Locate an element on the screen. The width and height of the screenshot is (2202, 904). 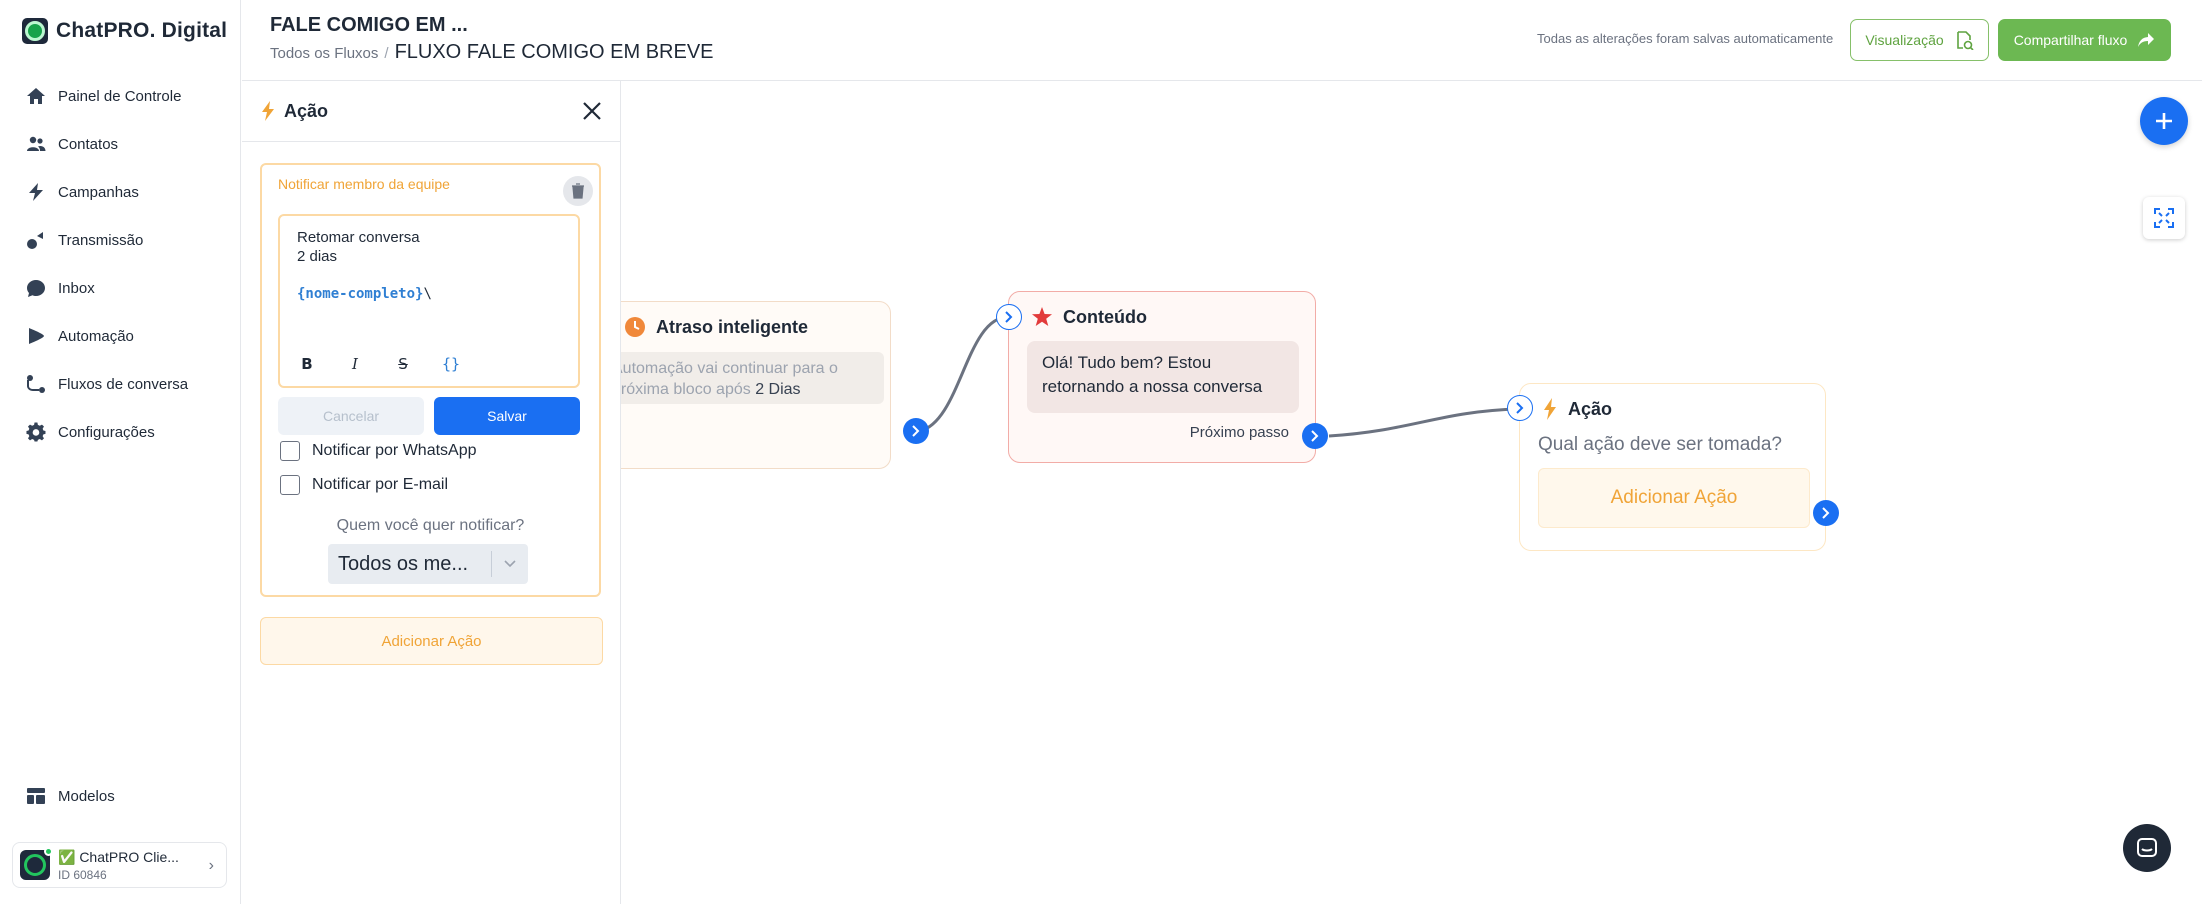
save-button: Salvar is located at coordinates (507, 416).